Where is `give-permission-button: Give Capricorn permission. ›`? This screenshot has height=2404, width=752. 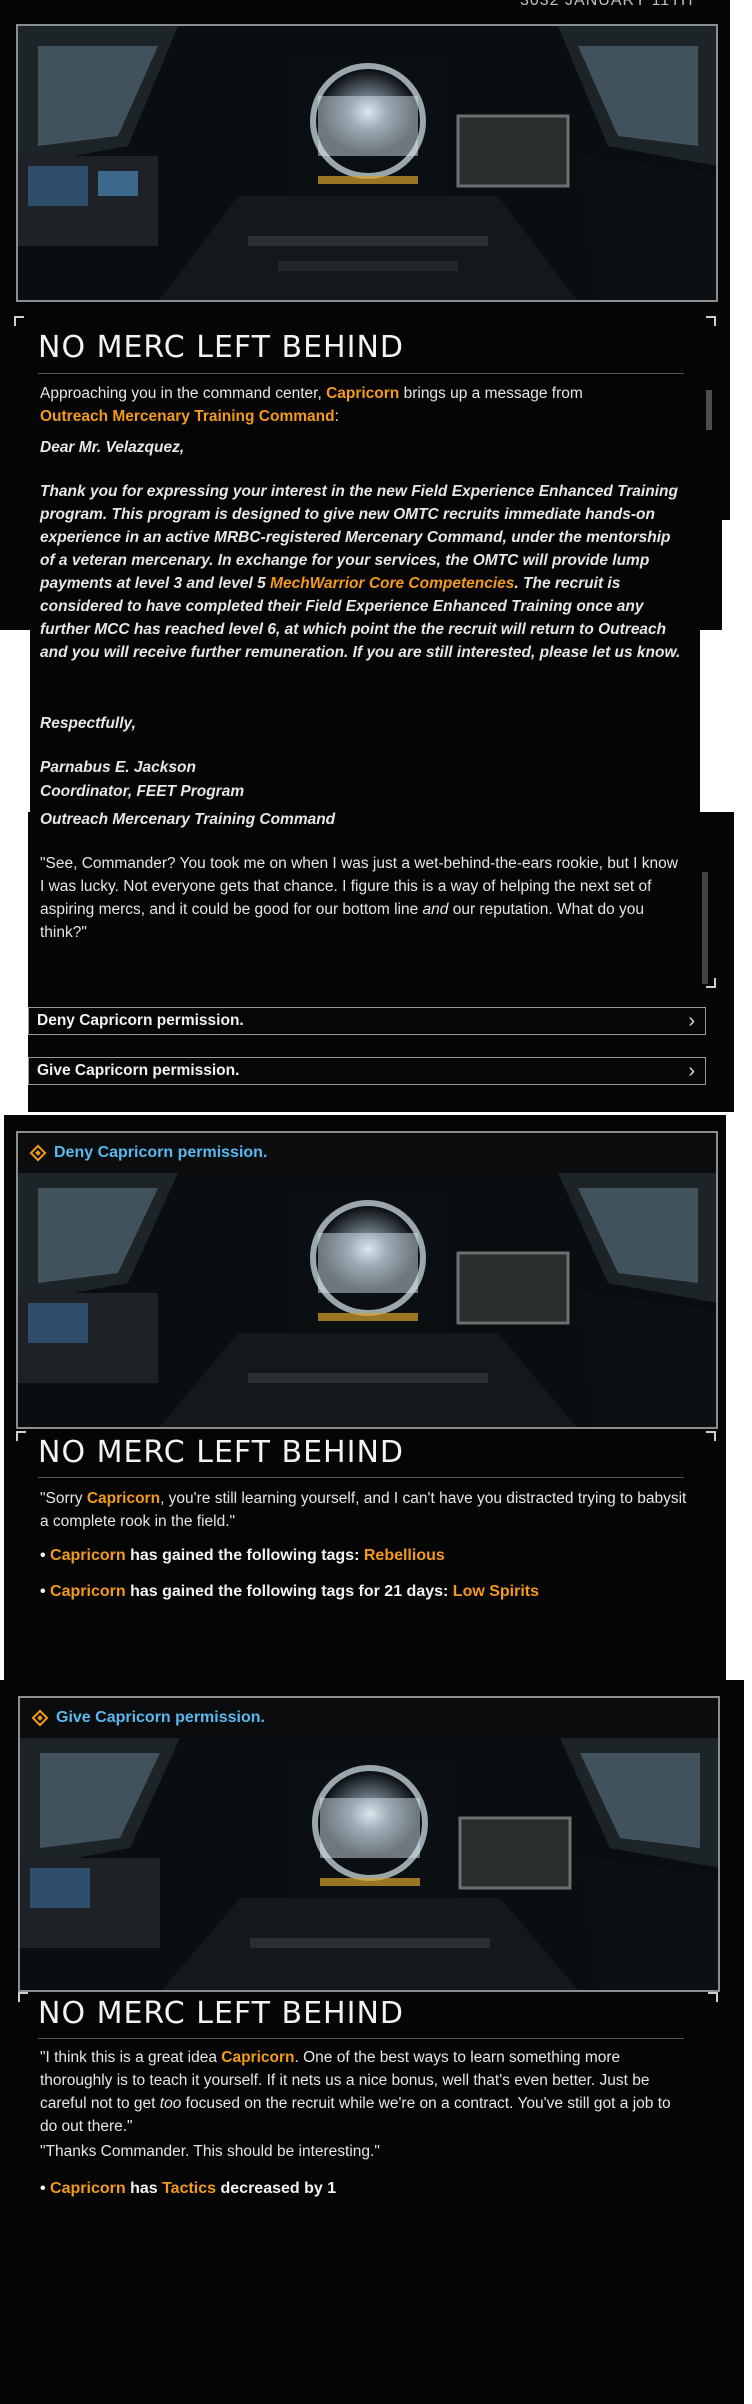
give-permission-button: Give Capricorn permission. › is located at coordinates (367, 1071).